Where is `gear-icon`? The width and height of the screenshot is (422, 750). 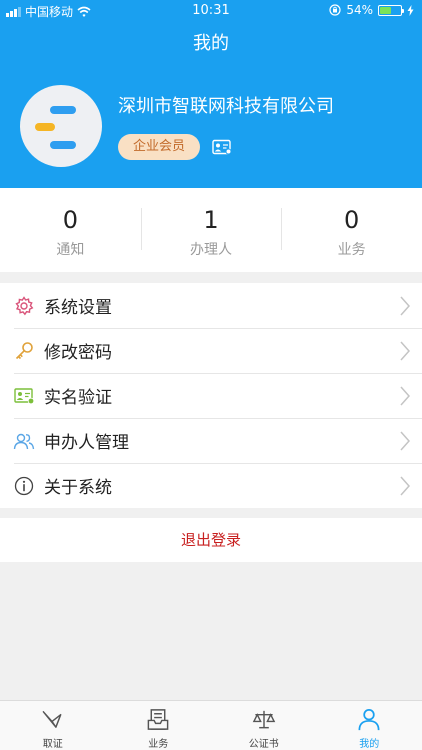 gear-icon is located at coordinates (24, 306).